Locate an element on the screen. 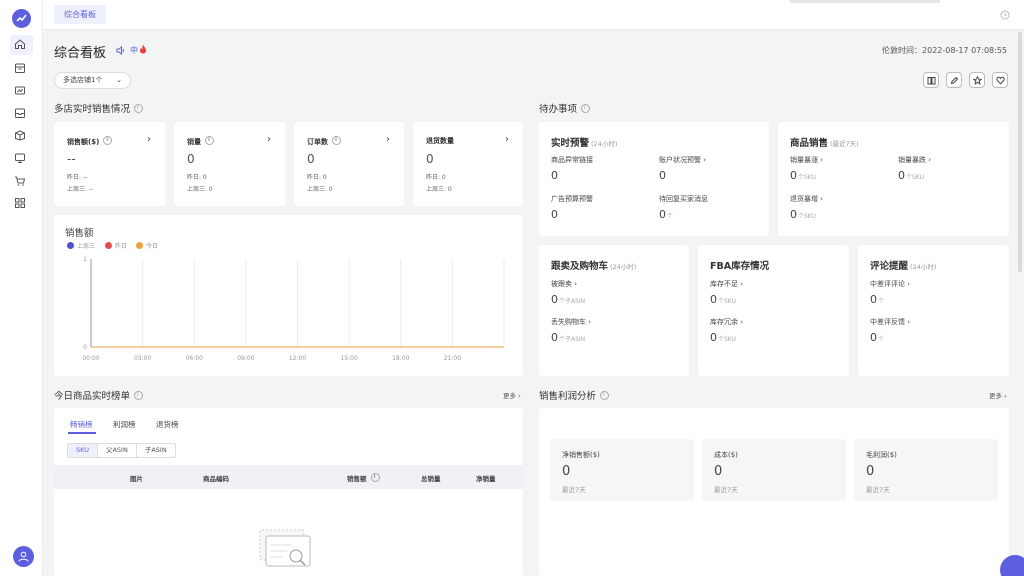 This screenshot has width=1024, height=576. net-sales-box: 净销售额($) 0 最近7天 is located at coordinates (622, 470).